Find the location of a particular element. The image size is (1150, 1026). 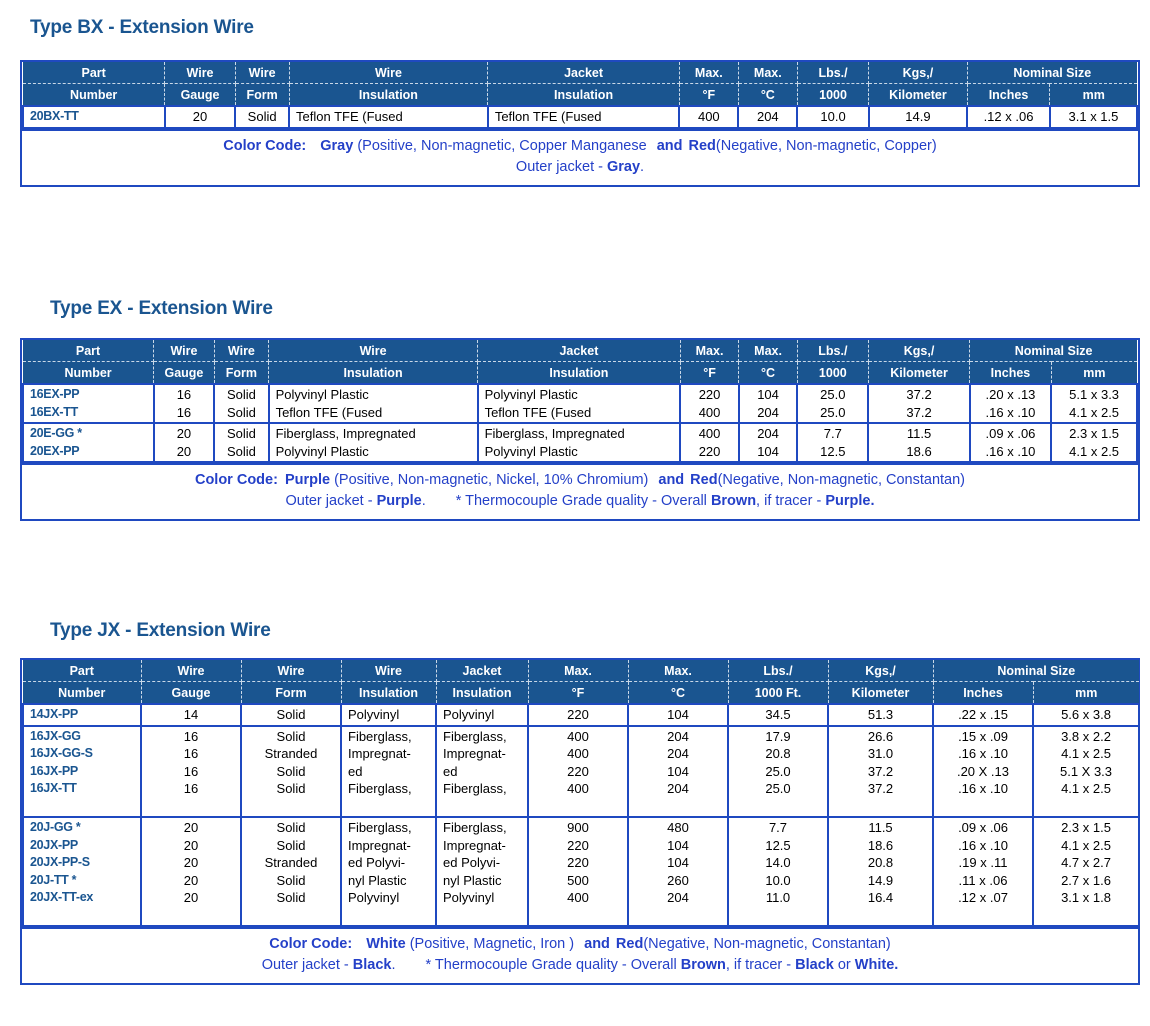

cell-nominal-inches: .09 x .06 .16 x .10 is located at coordinates (1010, 442).